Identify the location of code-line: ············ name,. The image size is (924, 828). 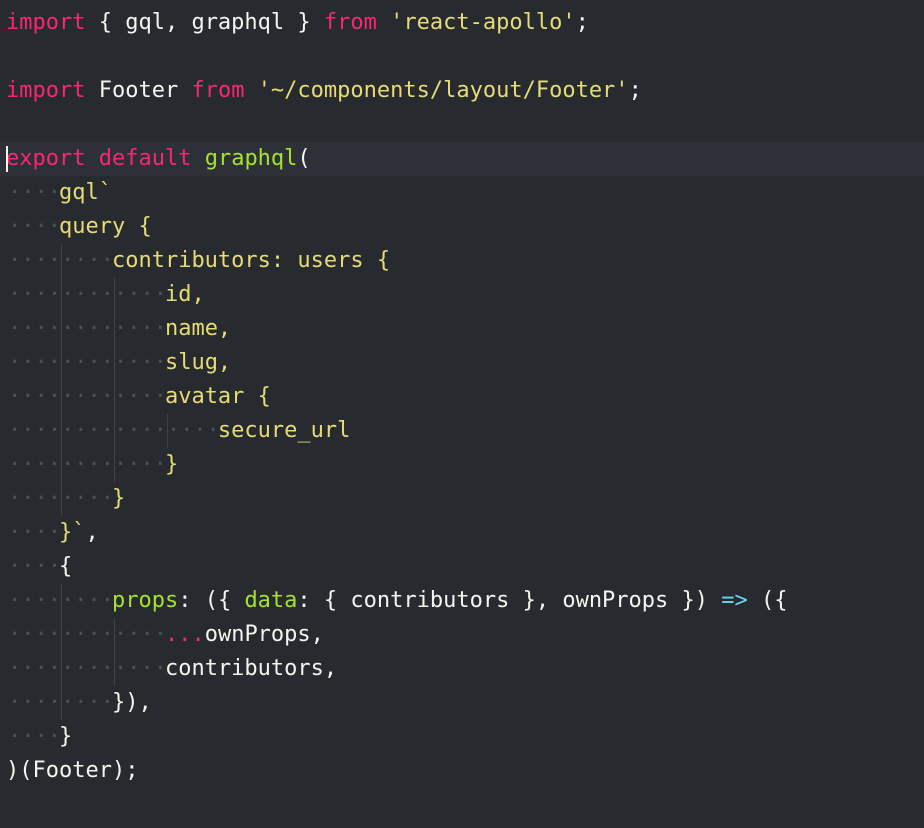
(462, 329).